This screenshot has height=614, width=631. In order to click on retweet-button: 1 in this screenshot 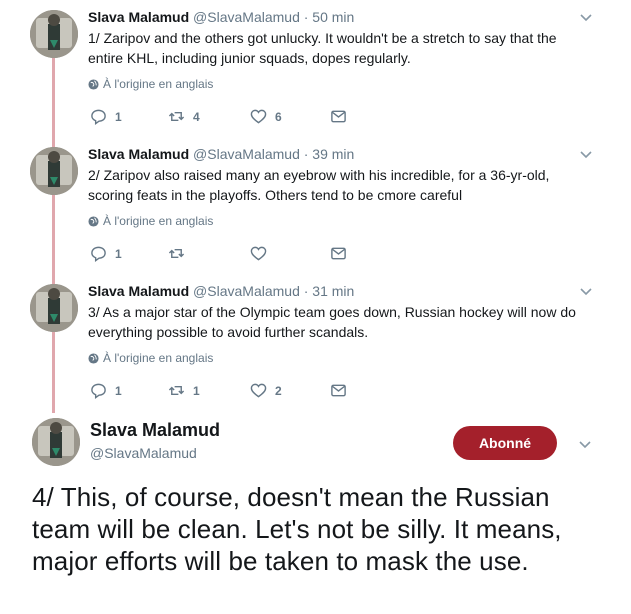, I will do `click(184, 390)`.